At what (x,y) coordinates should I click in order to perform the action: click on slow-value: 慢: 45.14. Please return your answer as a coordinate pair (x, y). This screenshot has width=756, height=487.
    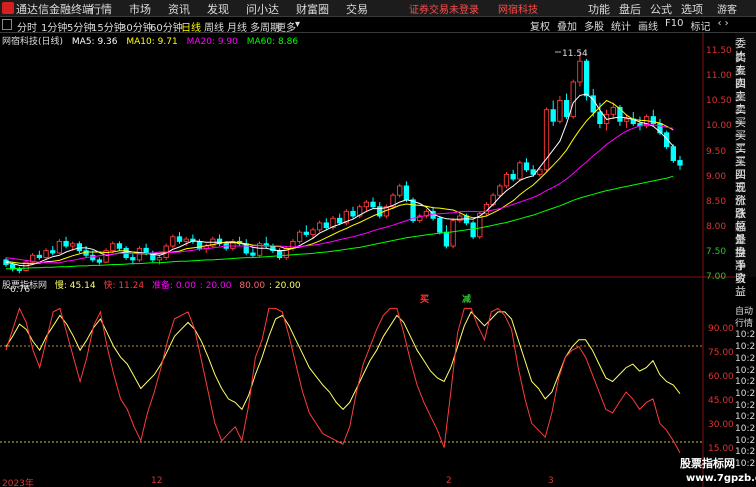
    Looking at the image, I should click on (75, 286).